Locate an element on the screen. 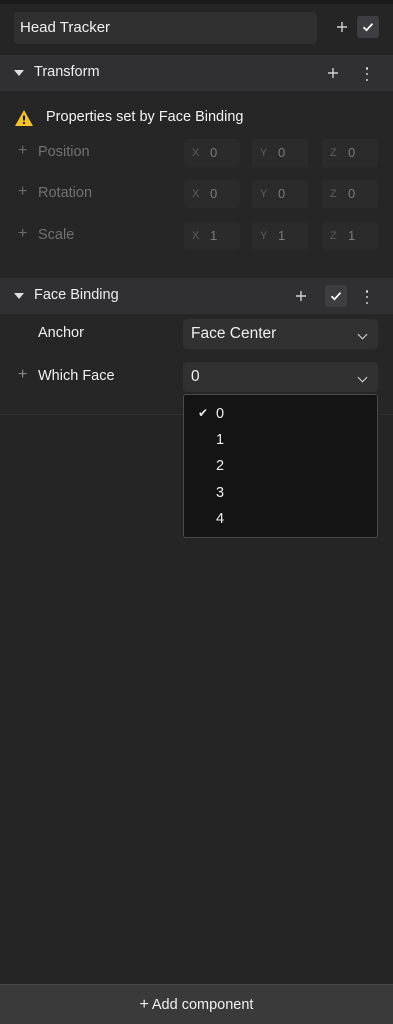 The image size is (393, 1024). scale-row: + Scale X1 Y1 Z1 is located at coordinates (196, 236).